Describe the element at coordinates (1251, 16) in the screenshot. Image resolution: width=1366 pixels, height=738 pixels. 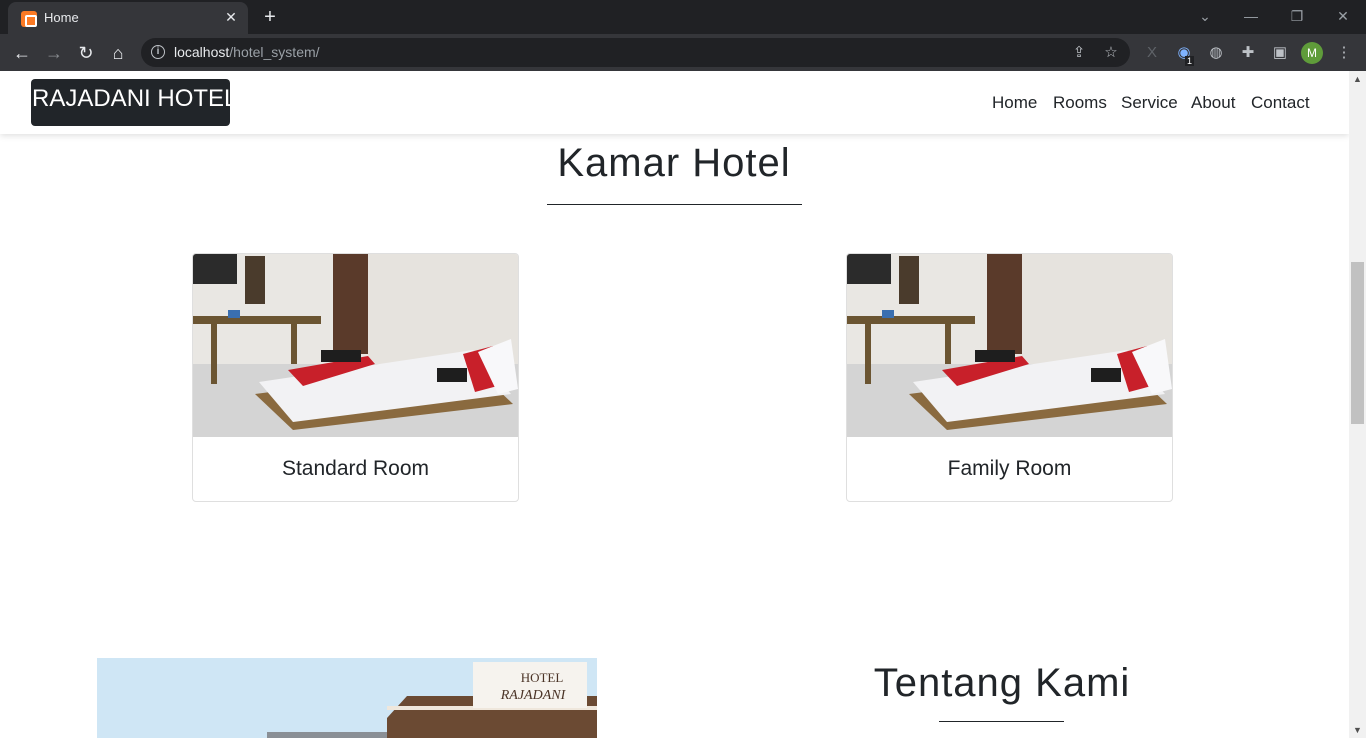
I see `minimize-window-icon: —` at that location.